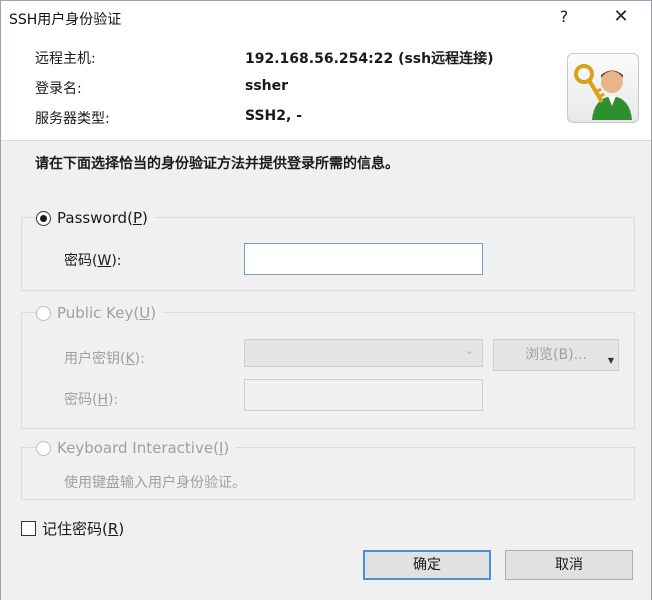  Describe the element at coordinates (43, 218) in the screenshot. I see `radio-checked-icon` at that location.